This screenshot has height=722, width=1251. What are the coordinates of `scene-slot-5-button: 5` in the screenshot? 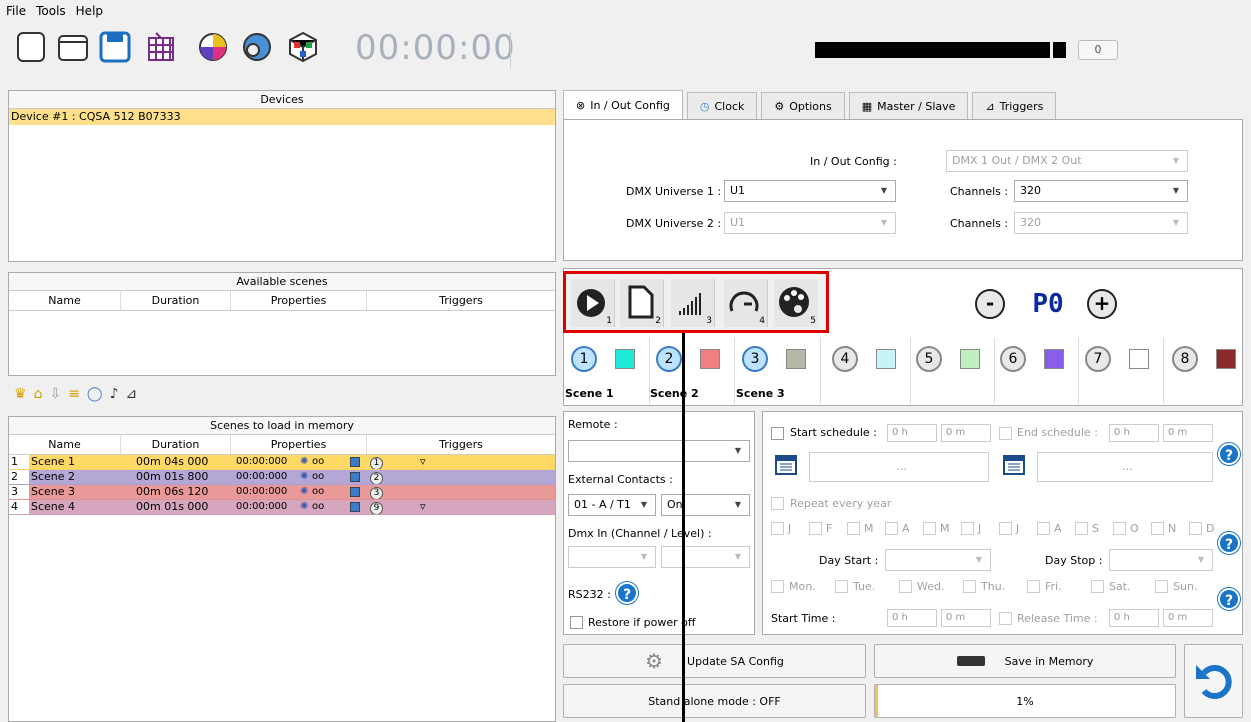 It's located at (929, 359).